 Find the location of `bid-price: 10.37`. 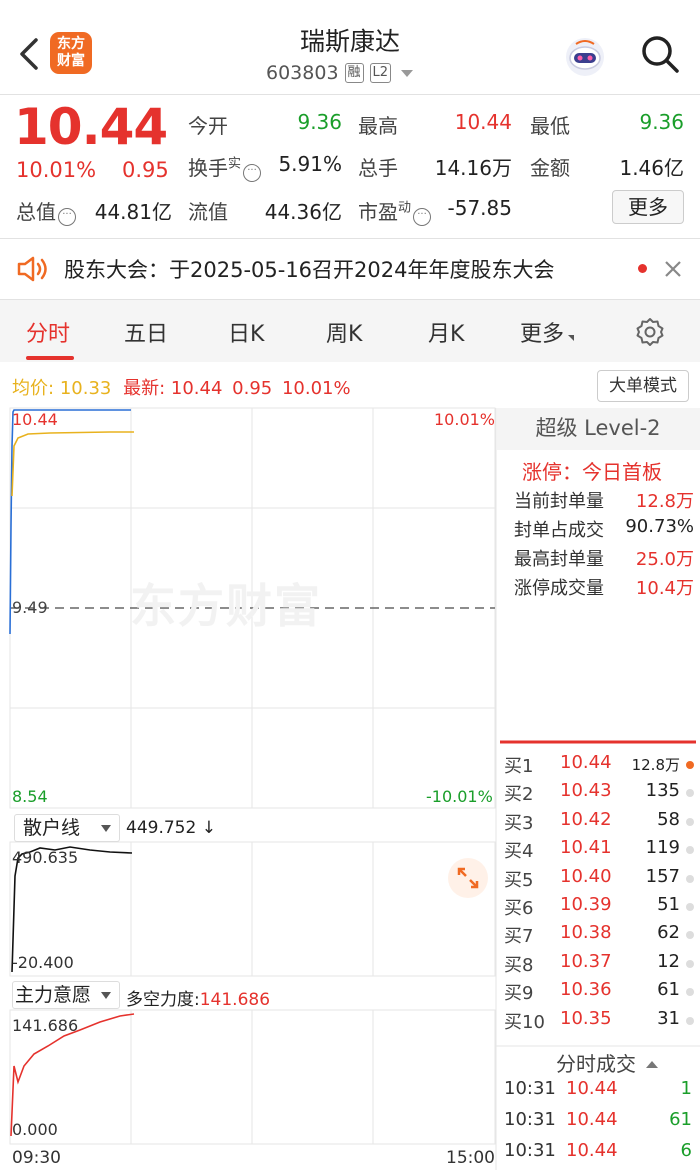

bid-price: 10.37 is located at coordinates (586, 961).